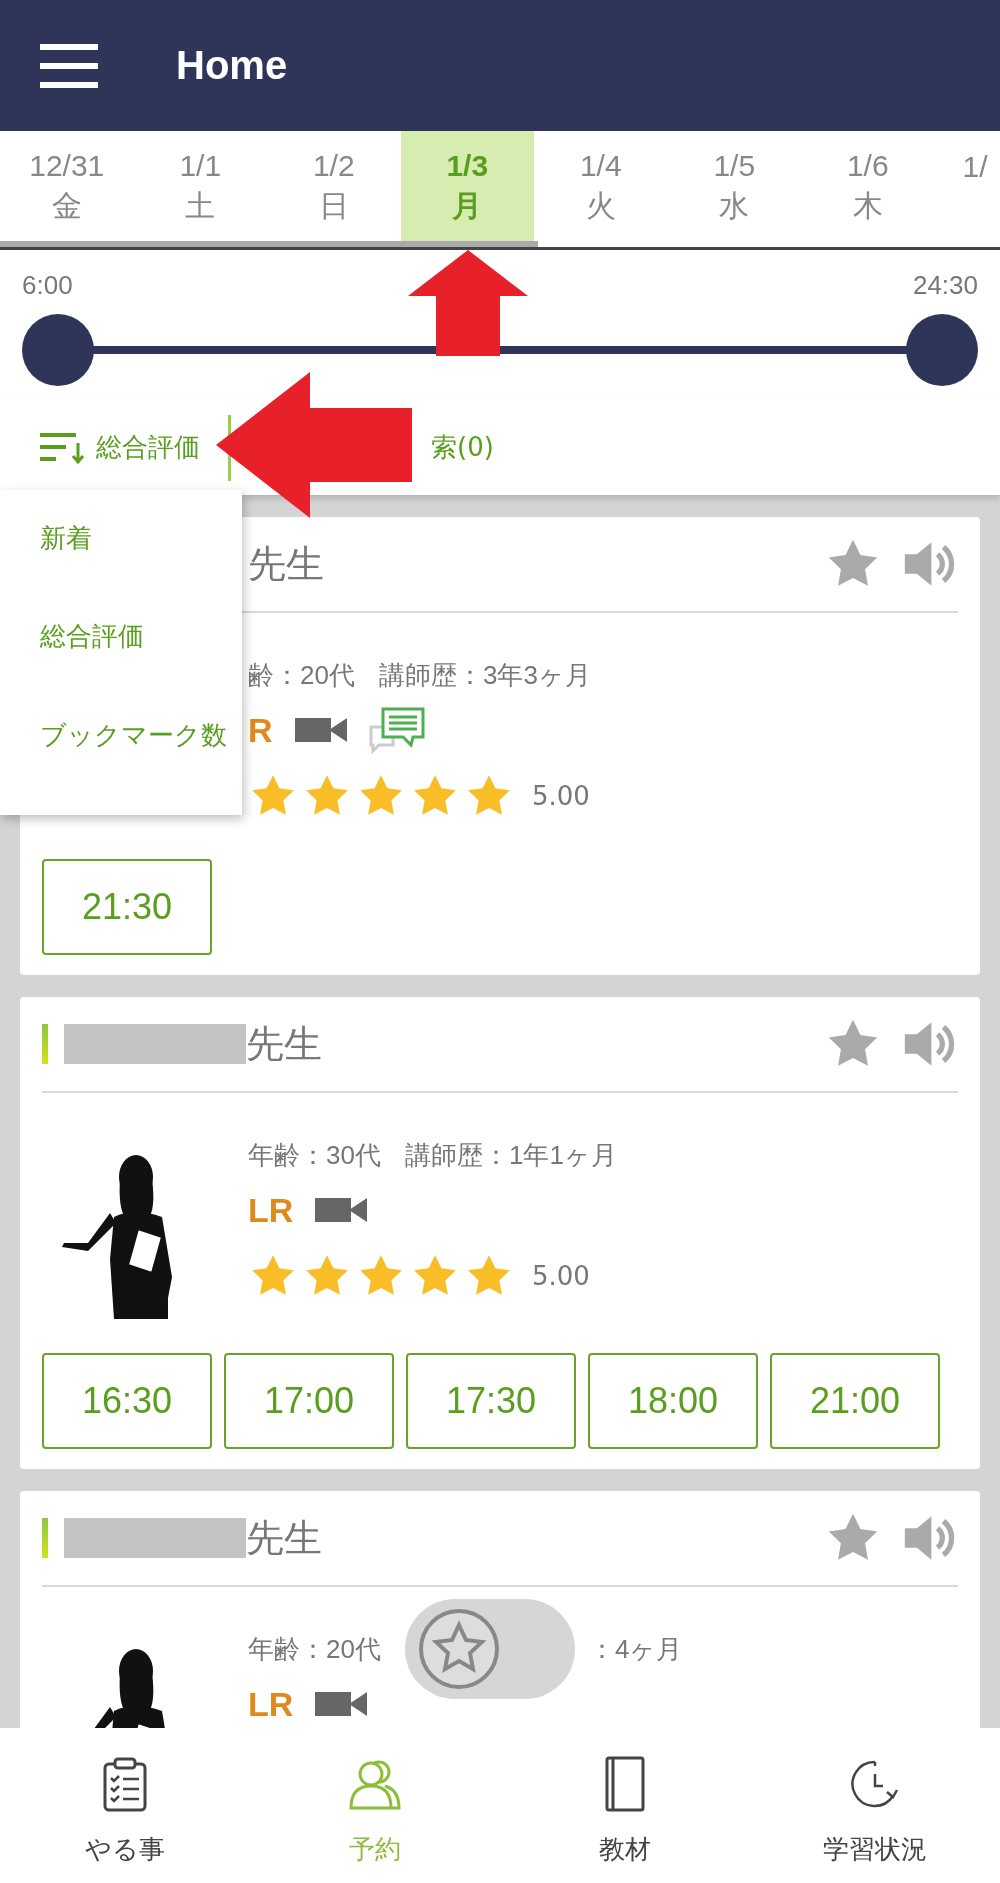 Image resolution: width=1000 pixels, height=1883 pixels. What do you see at coordinates (967, 186) in the screenshot?
I see `date-tab: 1/` at bounding box center [967, 186].